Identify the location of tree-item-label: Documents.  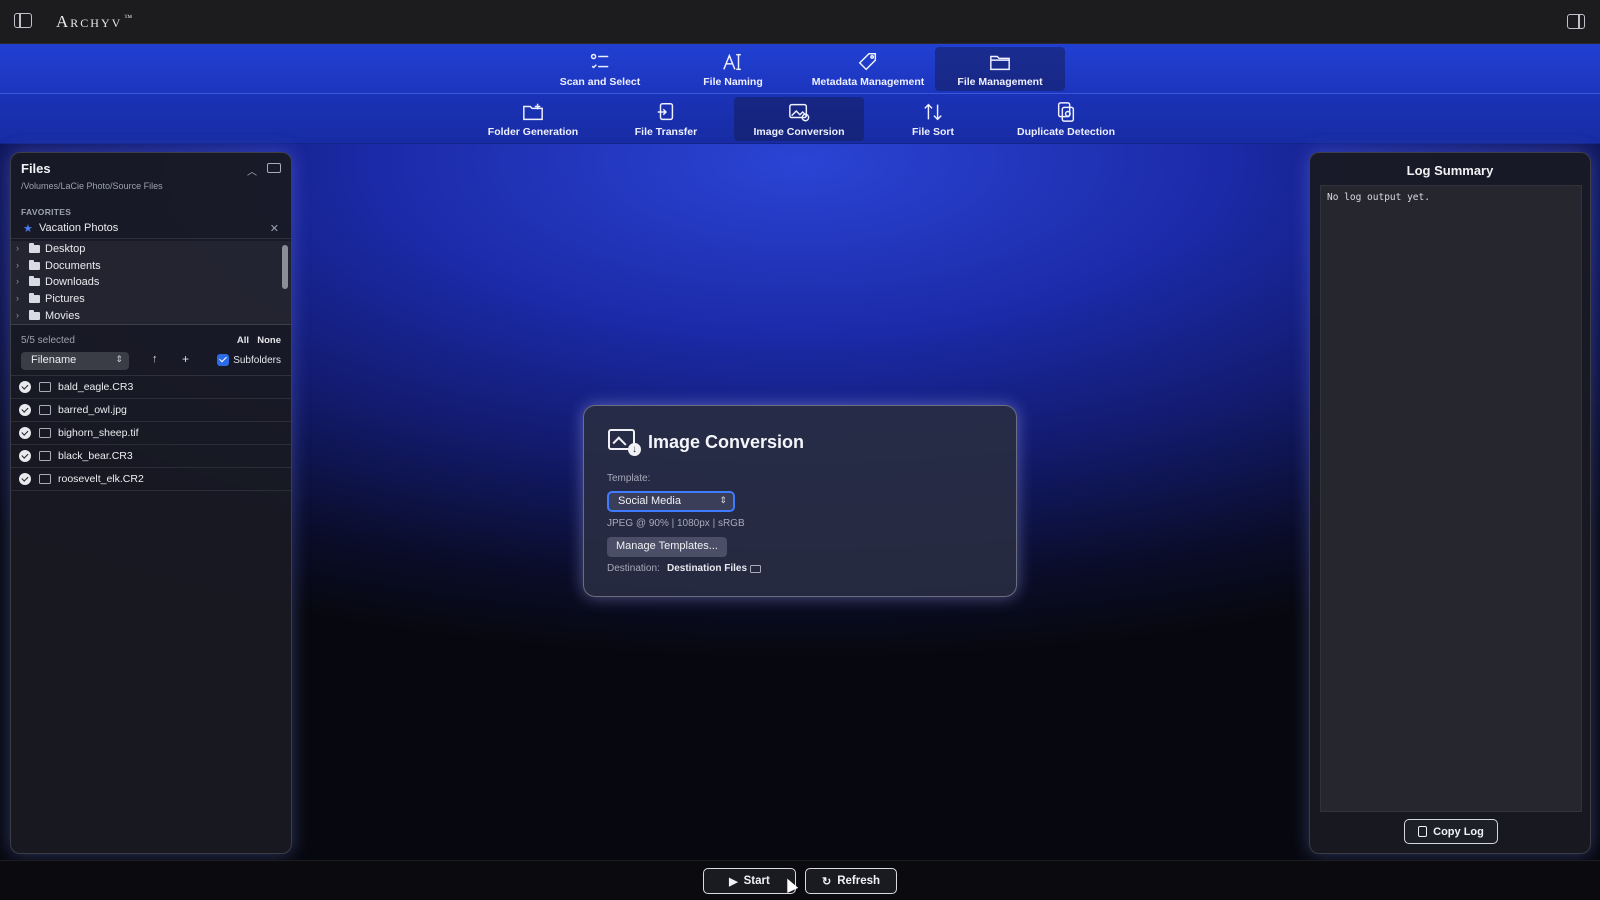
(73, 265).